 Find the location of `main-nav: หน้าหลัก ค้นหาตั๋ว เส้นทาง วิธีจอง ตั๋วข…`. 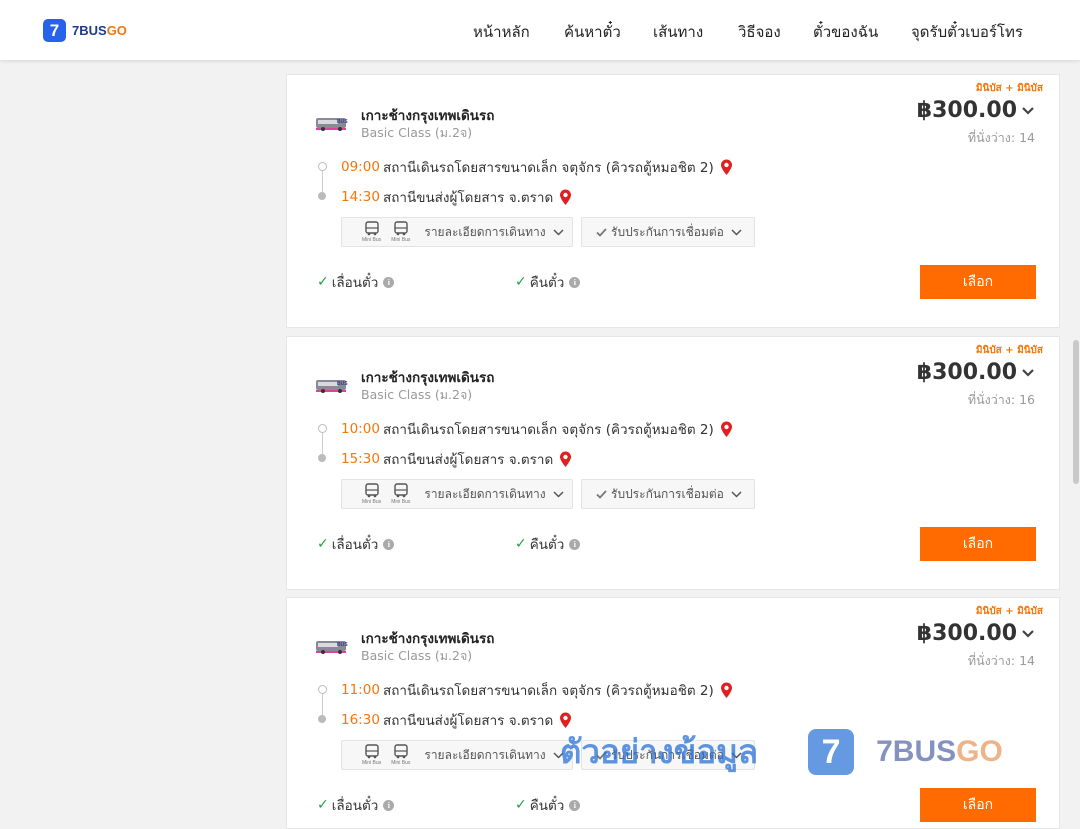

main-nav: หน้าหลัก ค้นหาตั๋ว เส้นทาง วิธีจอง ตั๋วข… is located at coordinates (540, 30).